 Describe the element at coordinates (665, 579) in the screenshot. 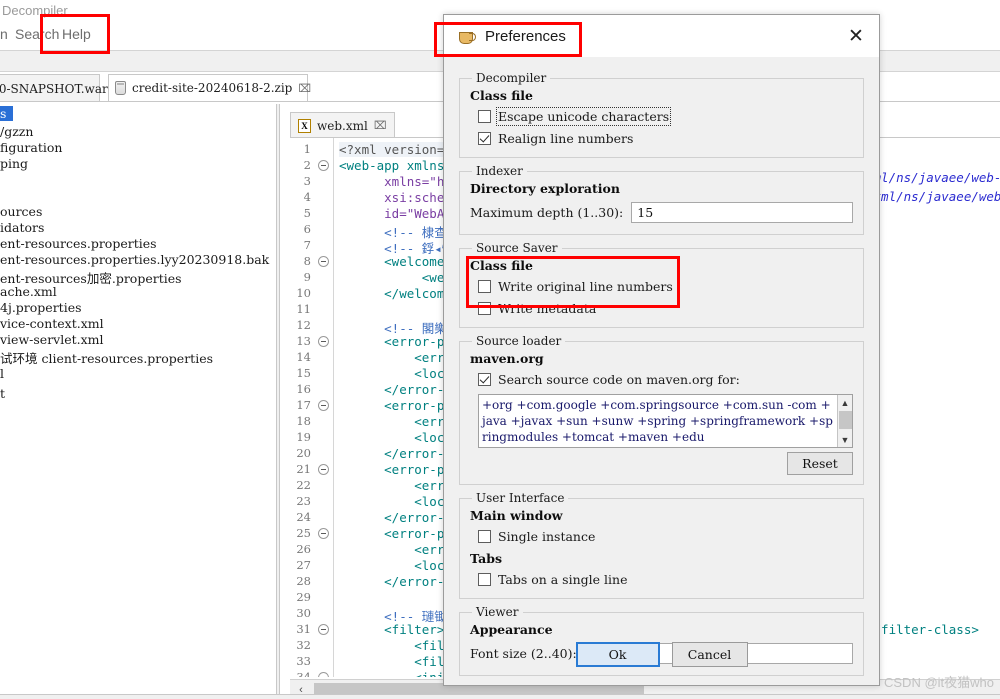

I see `checkbox-tabs-on-a-single-line: Tabs on a single line` at that location.